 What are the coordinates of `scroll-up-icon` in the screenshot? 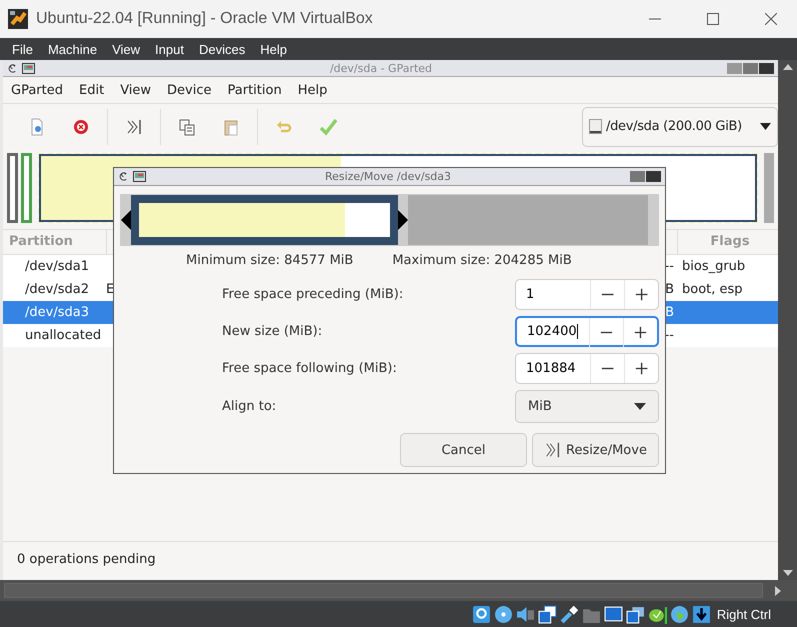 It's located at (787, 67).